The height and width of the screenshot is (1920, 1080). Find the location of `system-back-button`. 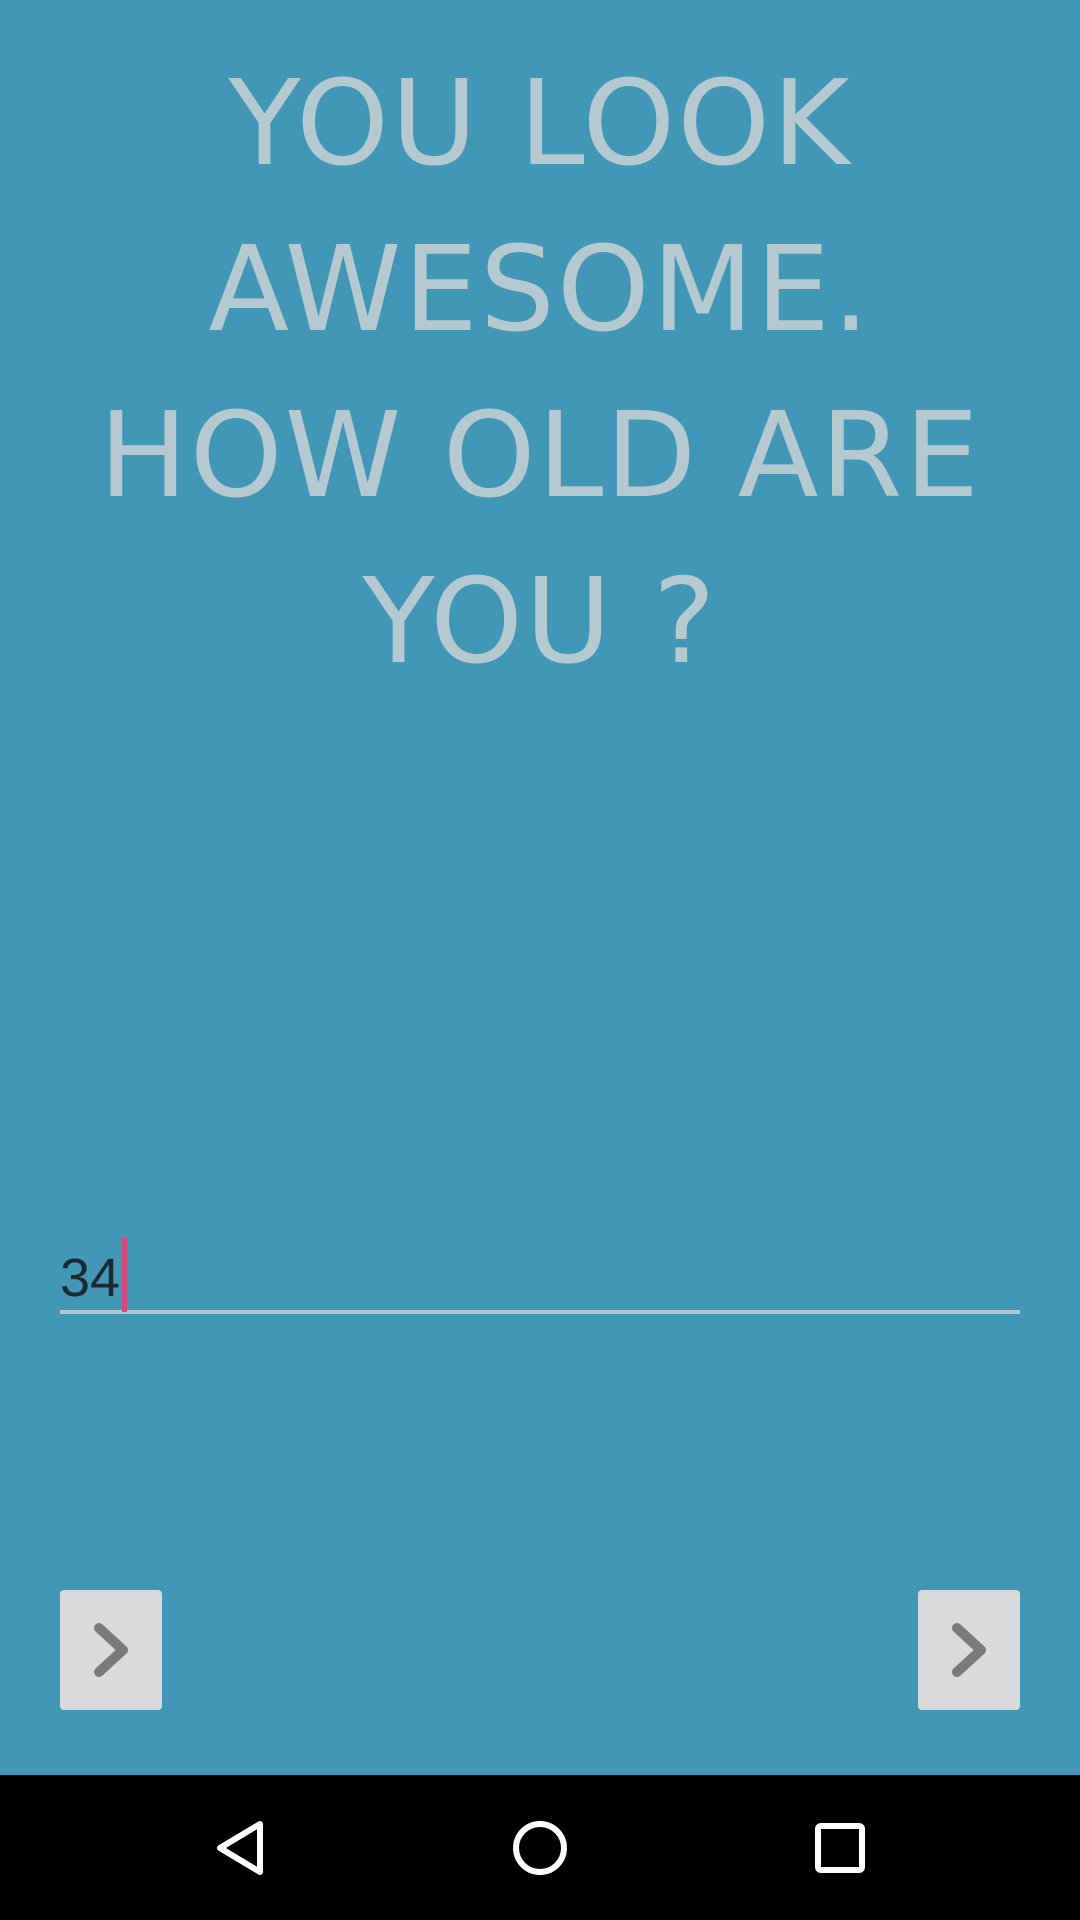

system-back-button is located at coordinates (240, 1847).